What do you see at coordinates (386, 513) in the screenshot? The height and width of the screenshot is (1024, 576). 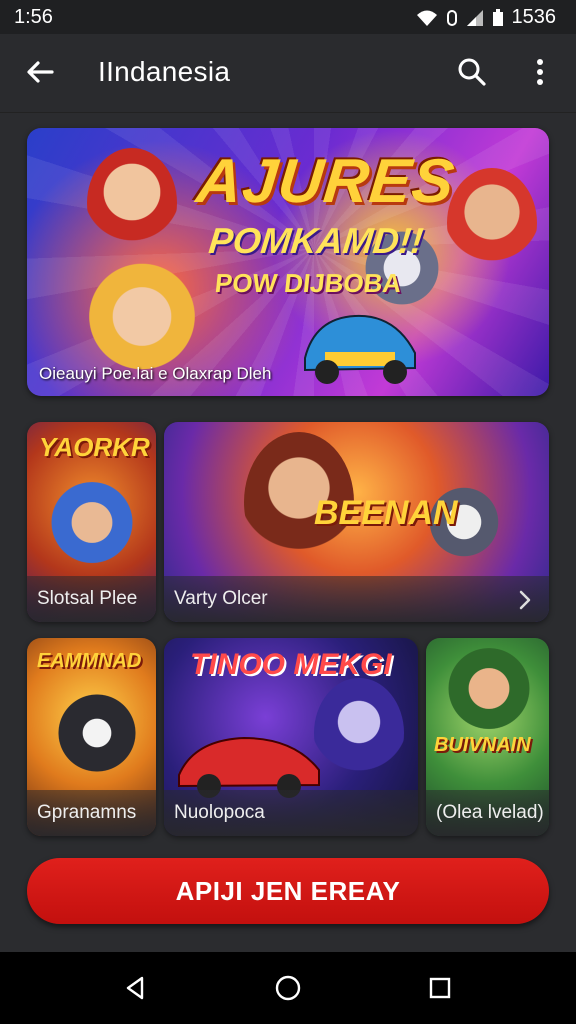 I see `tile-banner: BEENAN` at bounding box center [386, 513].